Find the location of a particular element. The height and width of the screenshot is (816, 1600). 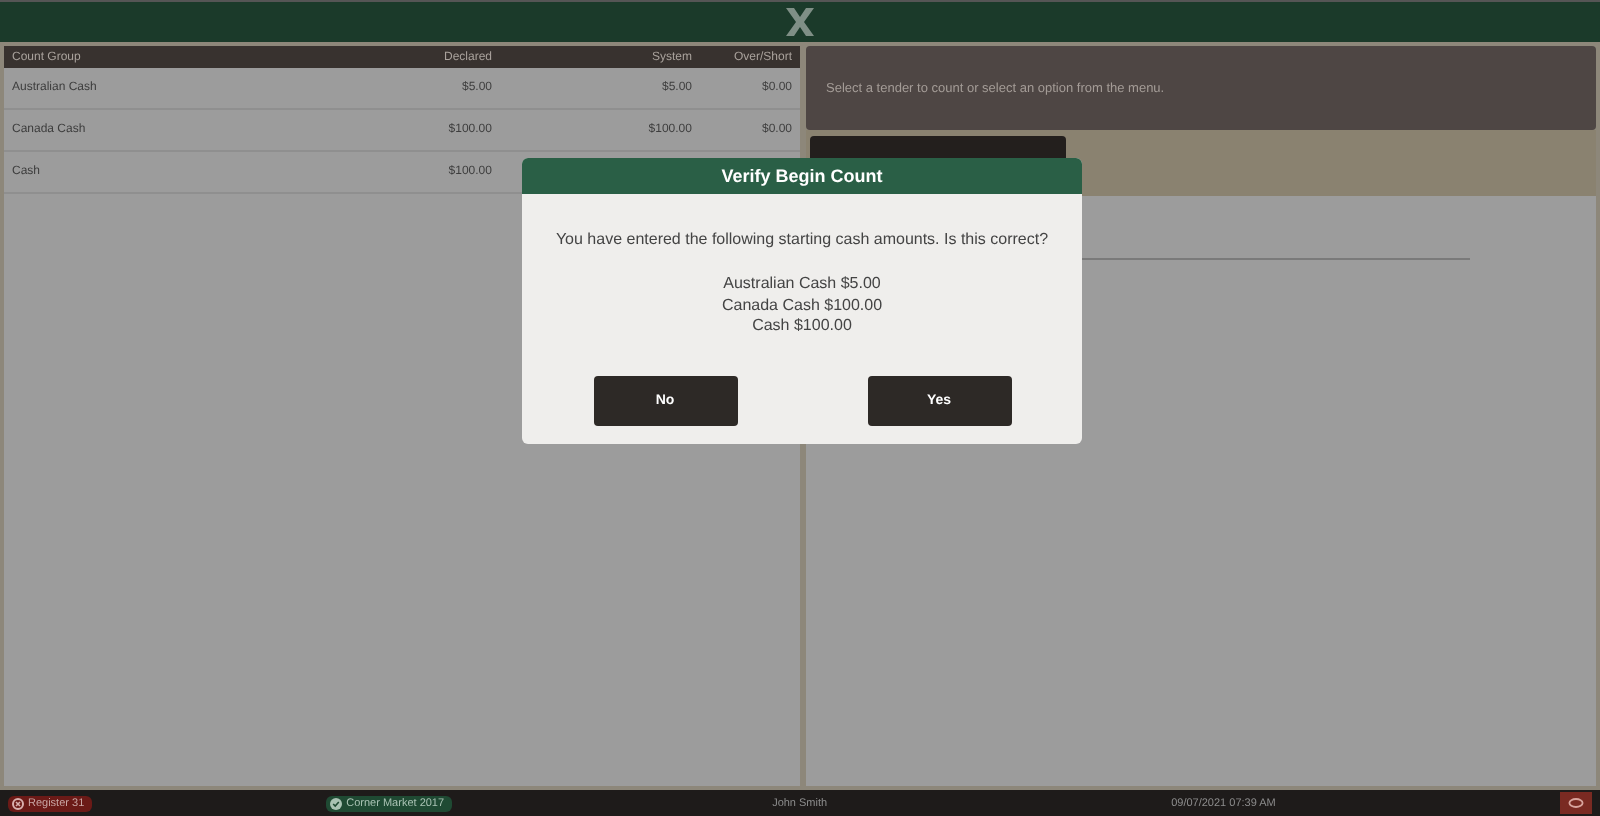

dialog-message: You have entered the following starting cash amounts. Is this correct? is located at coordinates (802, 239).